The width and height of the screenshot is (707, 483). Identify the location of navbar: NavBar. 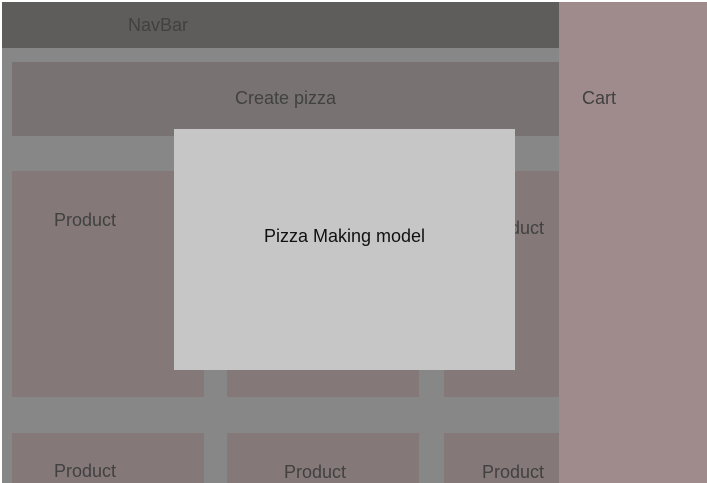
(280, 25).